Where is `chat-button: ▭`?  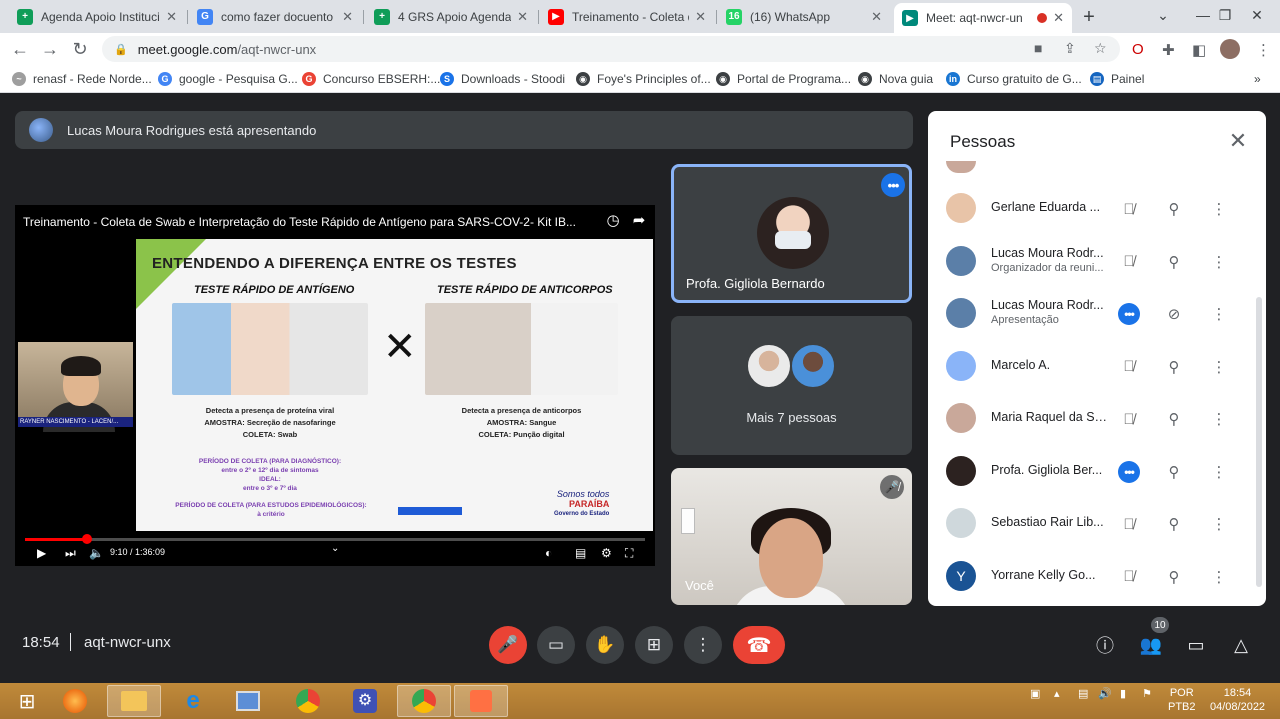
chat-button: ▭ is located at coordinates (1196, 645).